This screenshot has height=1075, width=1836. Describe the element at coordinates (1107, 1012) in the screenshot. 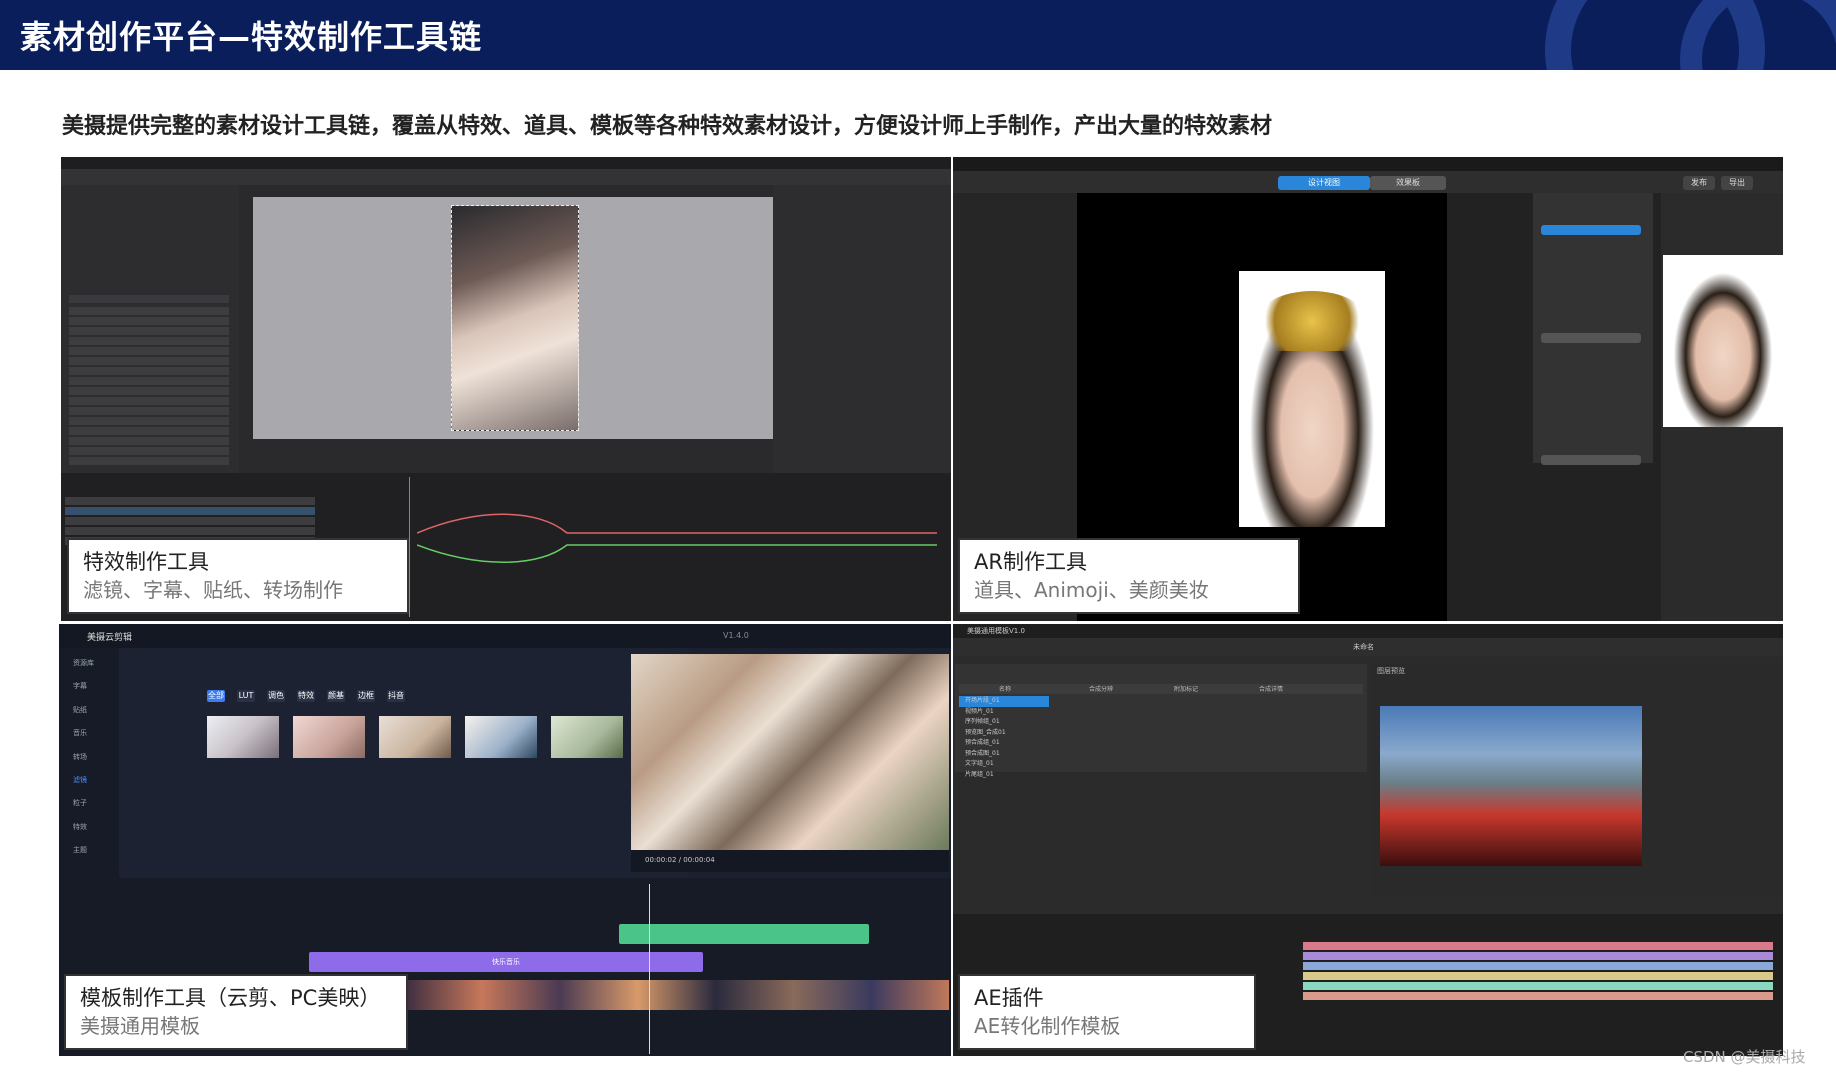

I see `caption-box: AE插件 AE转化制作模板` at that location.